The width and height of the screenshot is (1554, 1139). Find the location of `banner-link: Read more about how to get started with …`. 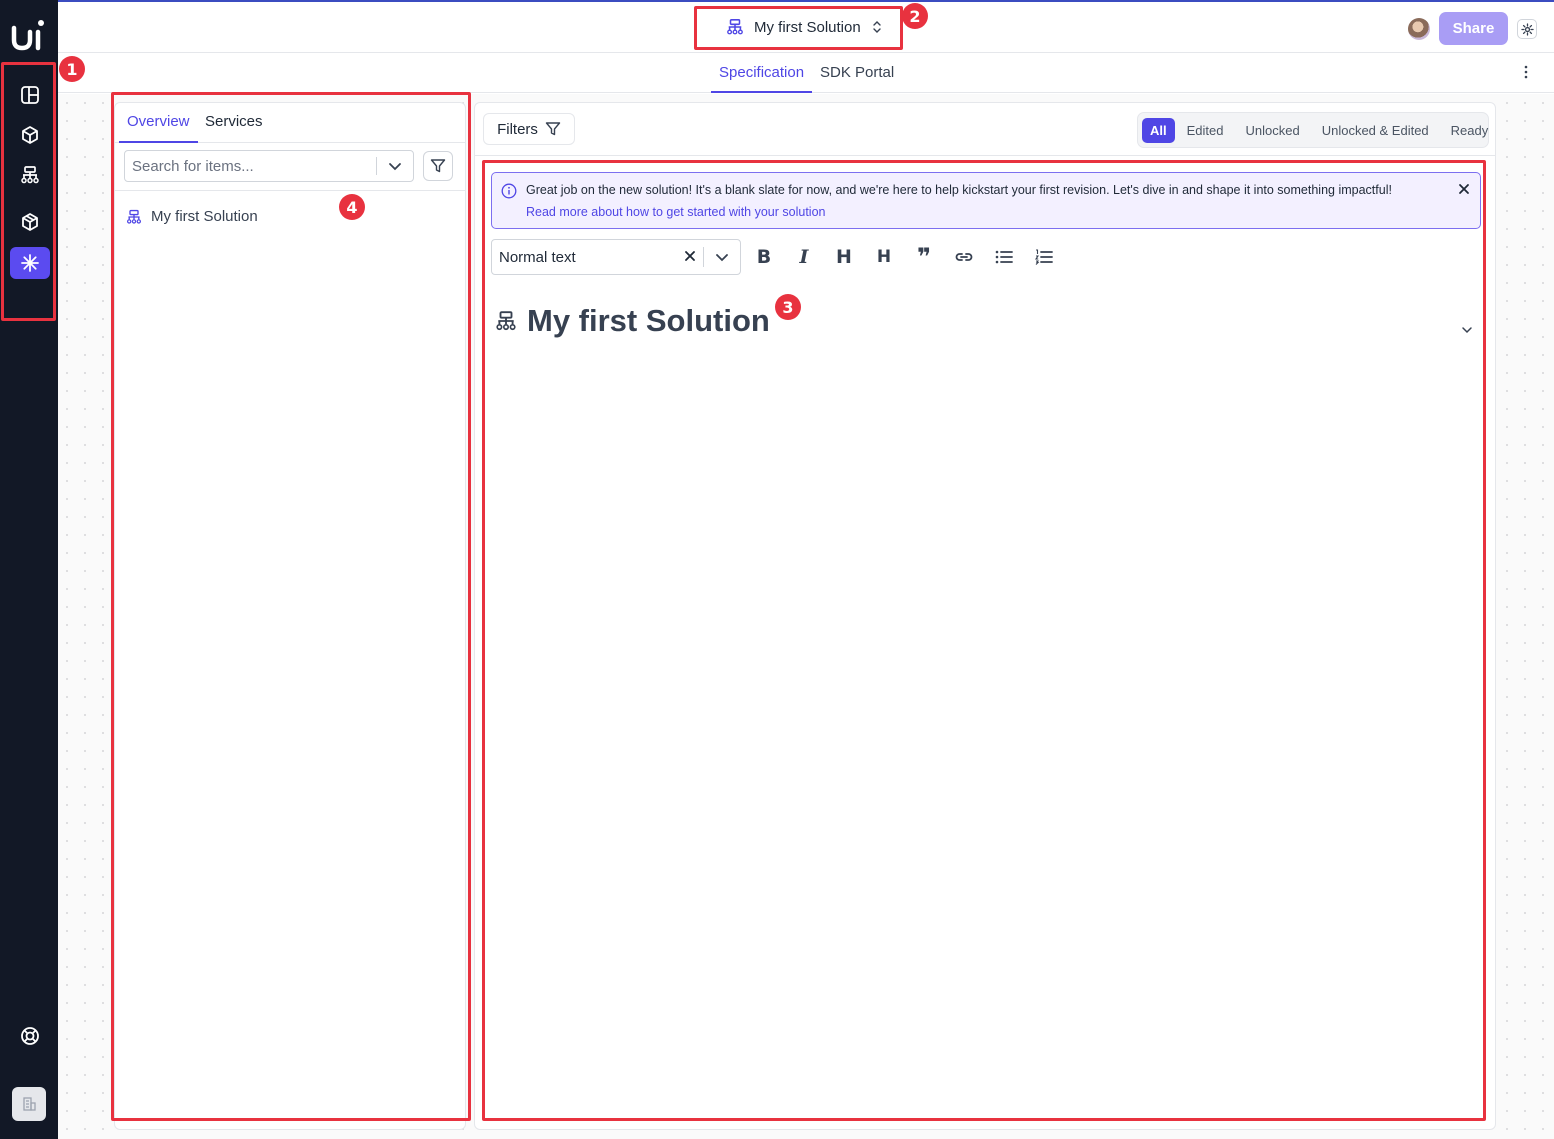

banner-link: Read more about how to get started with … is located at coordinates (675, 212).